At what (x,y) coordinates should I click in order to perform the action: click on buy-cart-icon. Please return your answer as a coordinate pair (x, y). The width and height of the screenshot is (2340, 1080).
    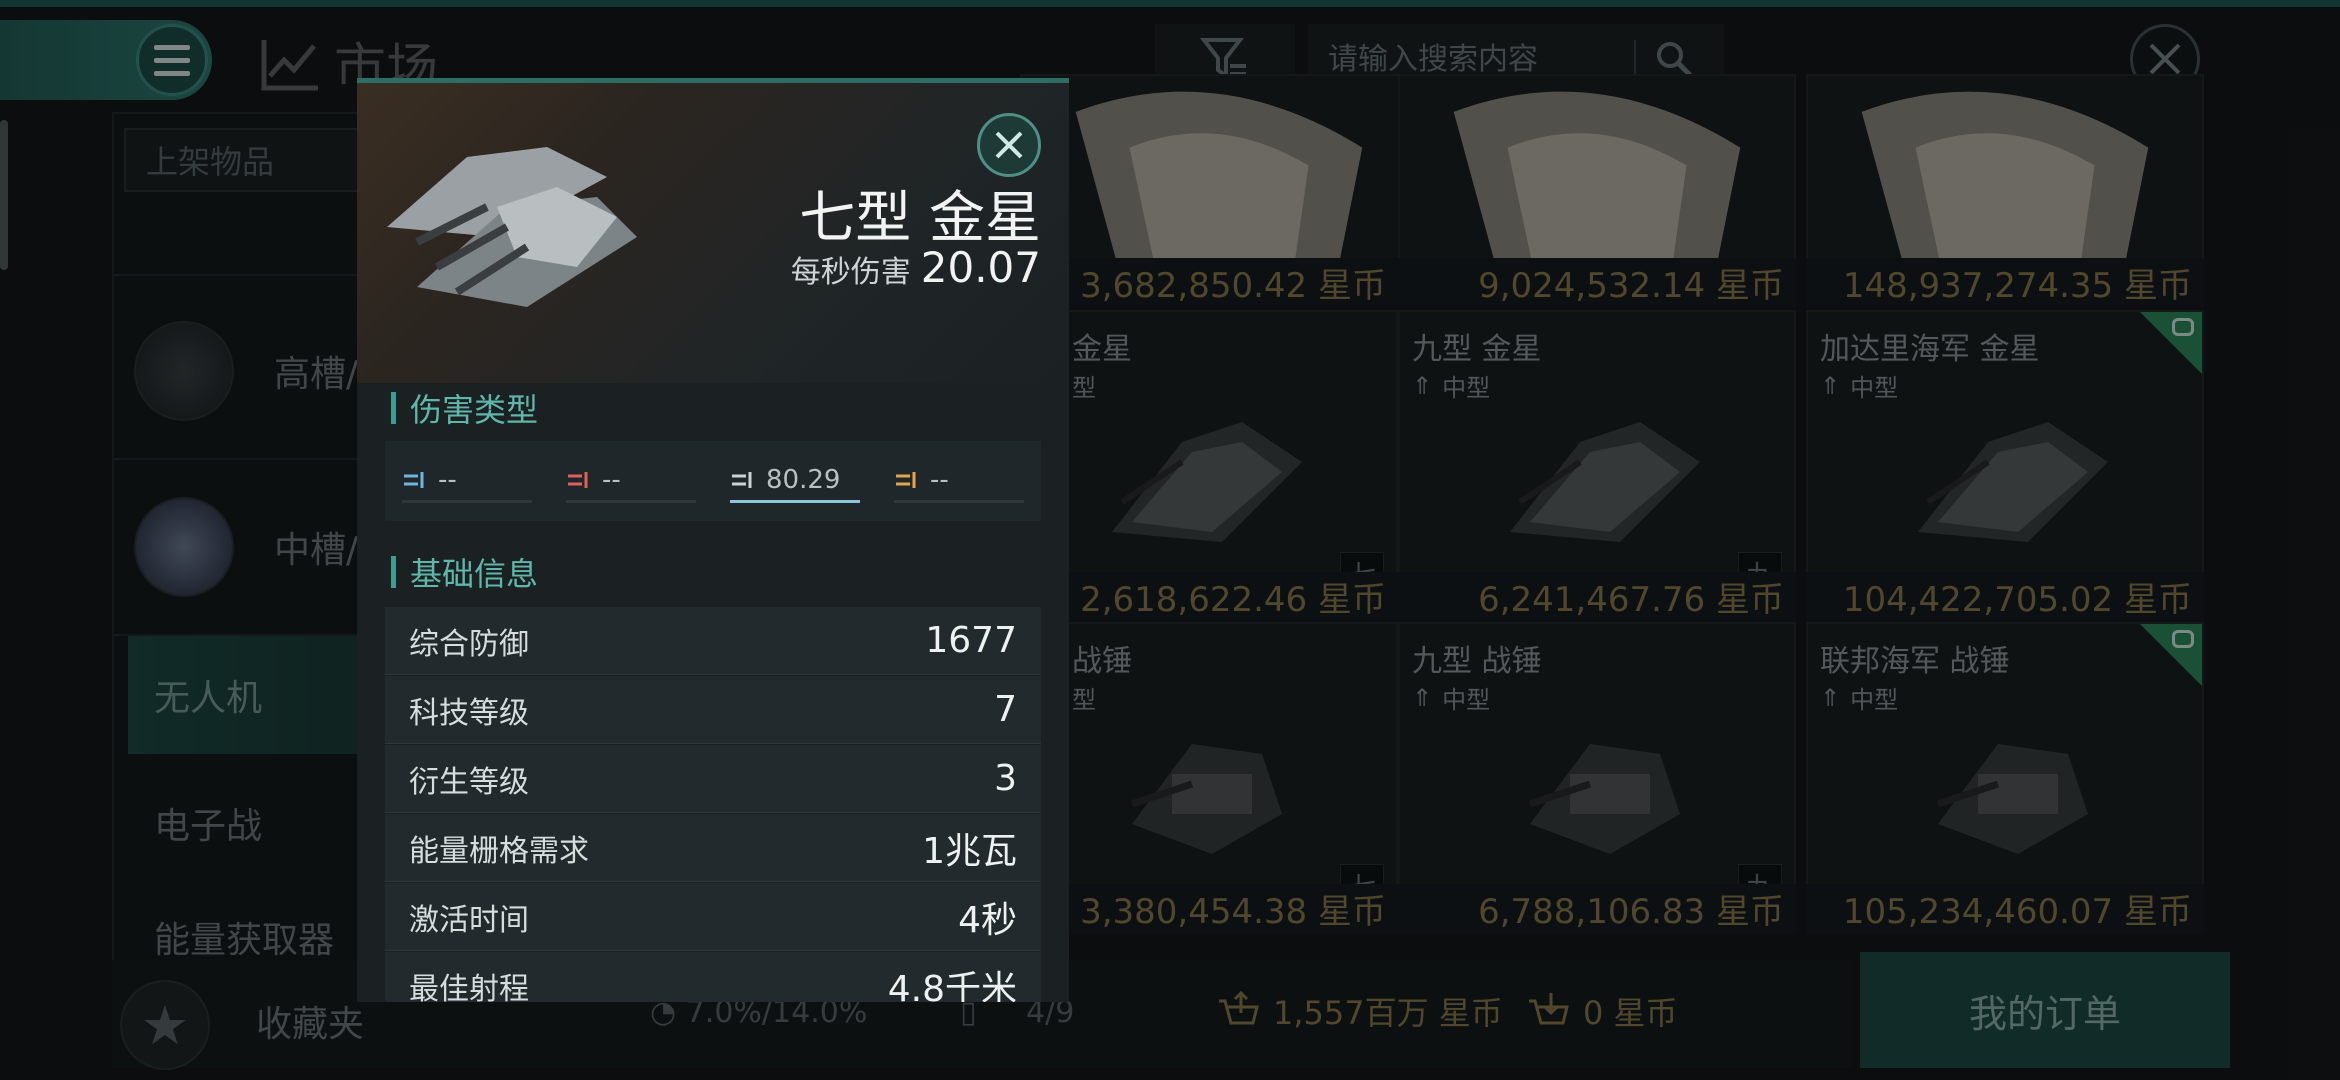
    Looking at the image, I should click on (1549, 1009).